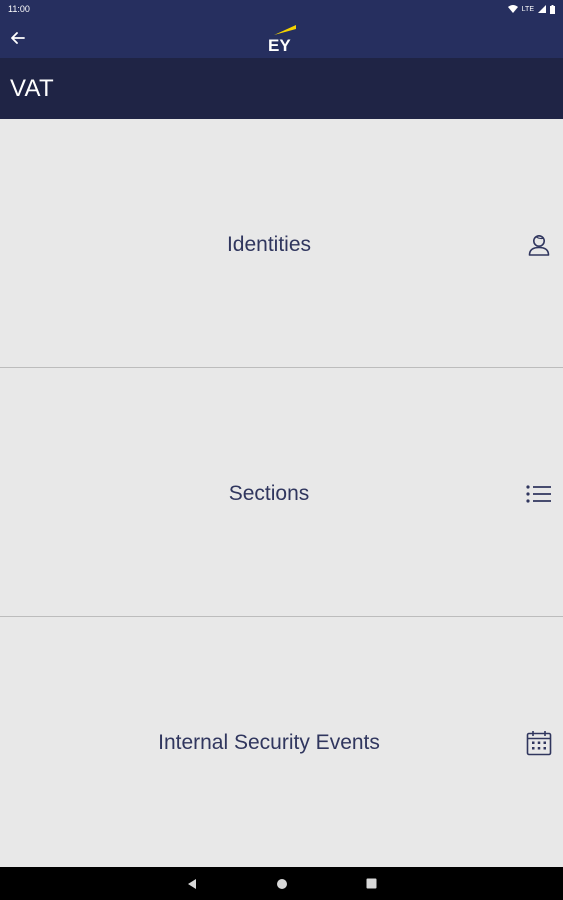 Image resolution: width=563 pixels, height=900 pixels. I want to click on ey-logo: EY, so click(283, 38).